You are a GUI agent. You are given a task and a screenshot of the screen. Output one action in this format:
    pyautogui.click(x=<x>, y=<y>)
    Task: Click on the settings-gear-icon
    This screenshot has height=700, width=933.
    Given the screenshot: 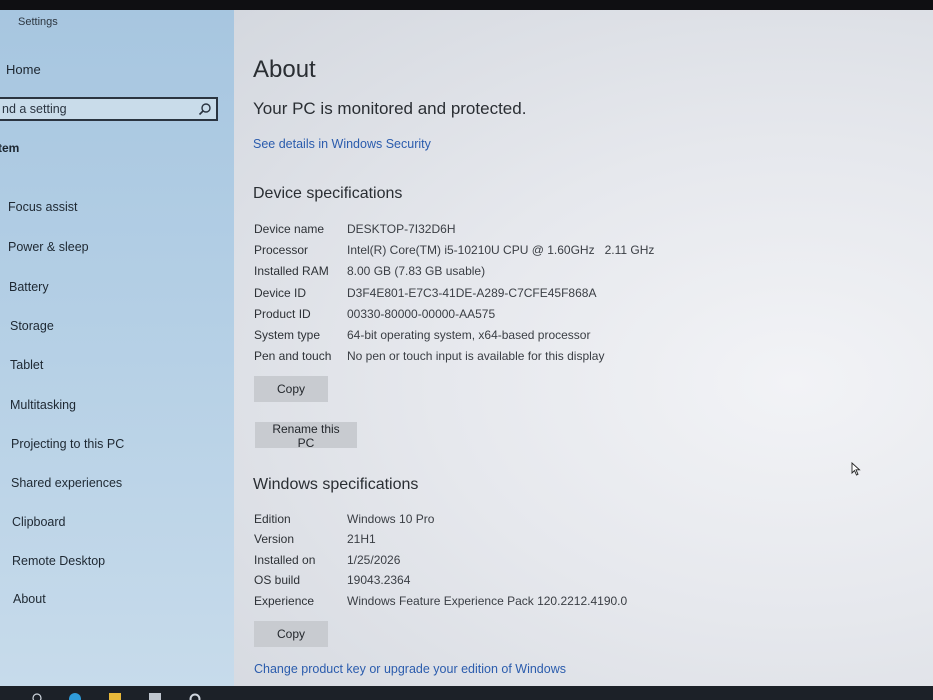 What is the action you would take?
    pyautogui.click(x=195, y=695)
    